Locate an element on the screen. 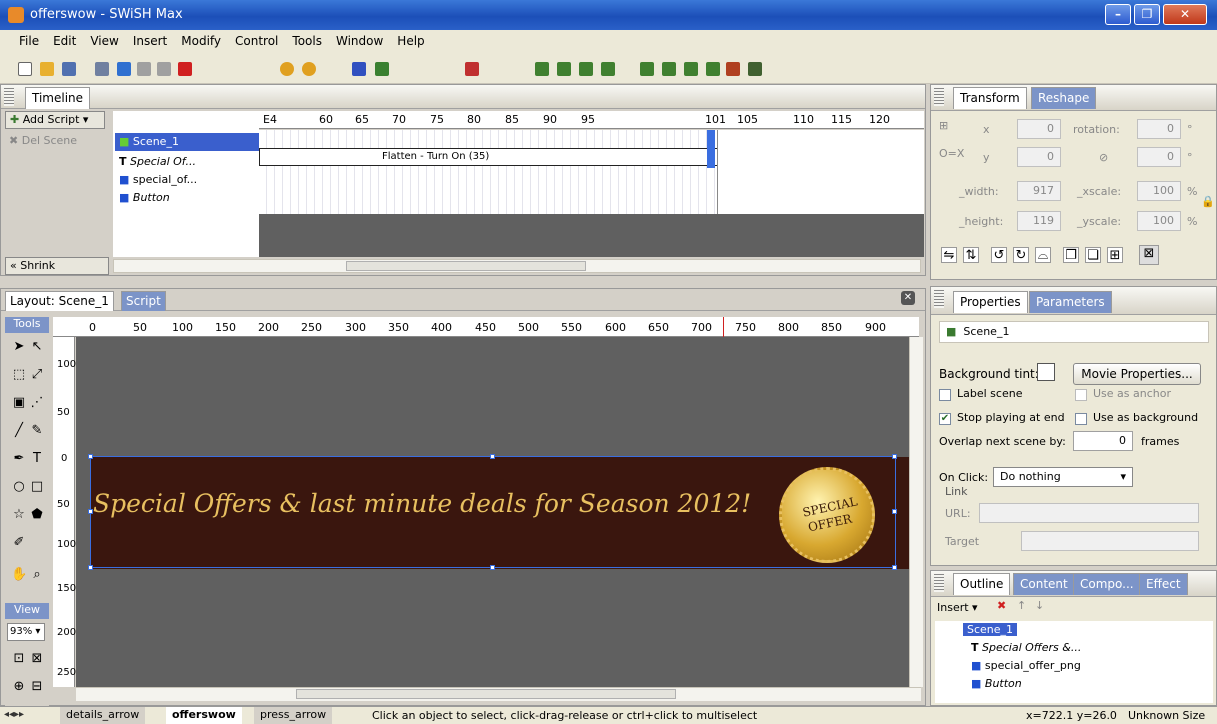 This screenshot has width=1217, height=724. height-field: 119 is located at coordinates (1039, 221).